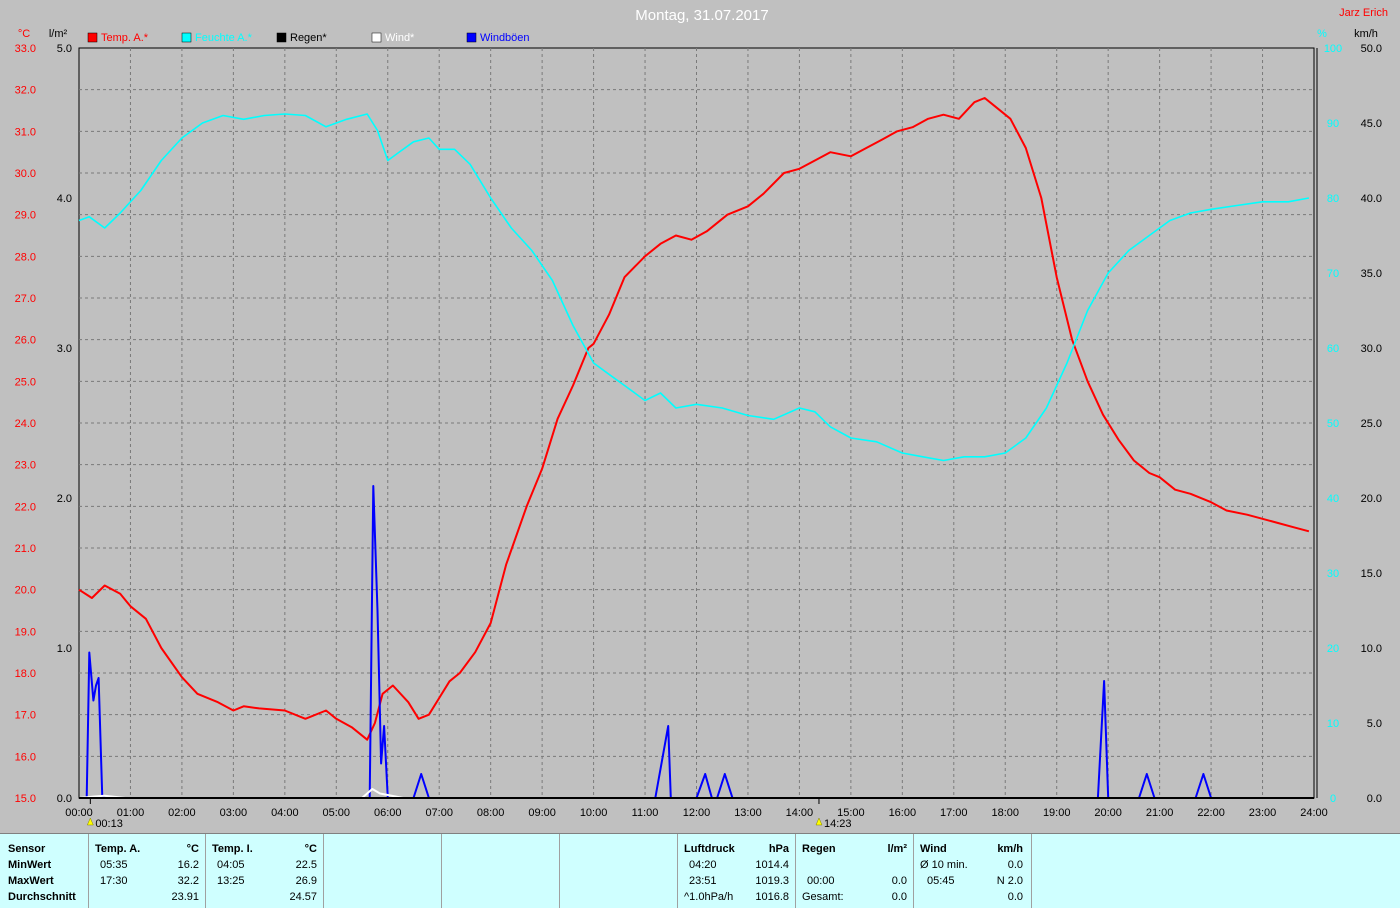 The width and height of the screenshot is (1400, 908). I want to click on pressure-min-time: 04:20, so click(703, 865).